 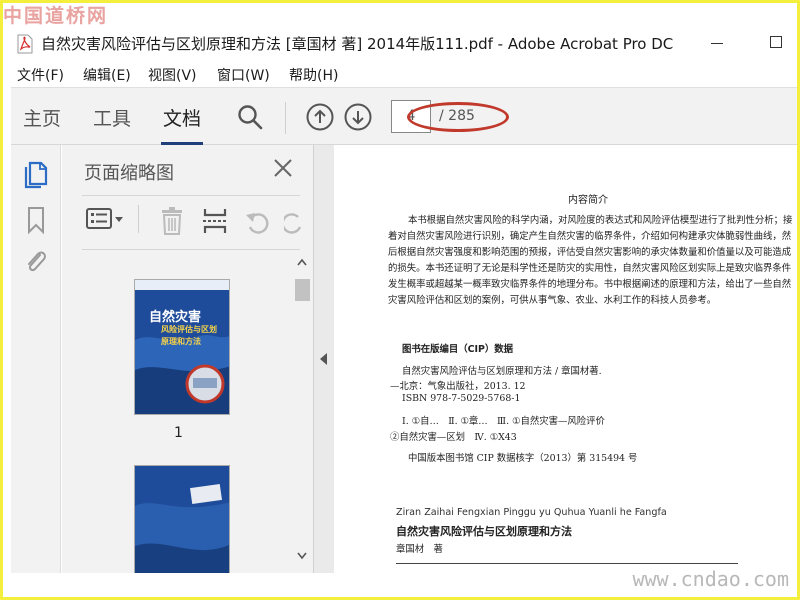 I want to click on options-menu-icon, so click(x=106, y=219).